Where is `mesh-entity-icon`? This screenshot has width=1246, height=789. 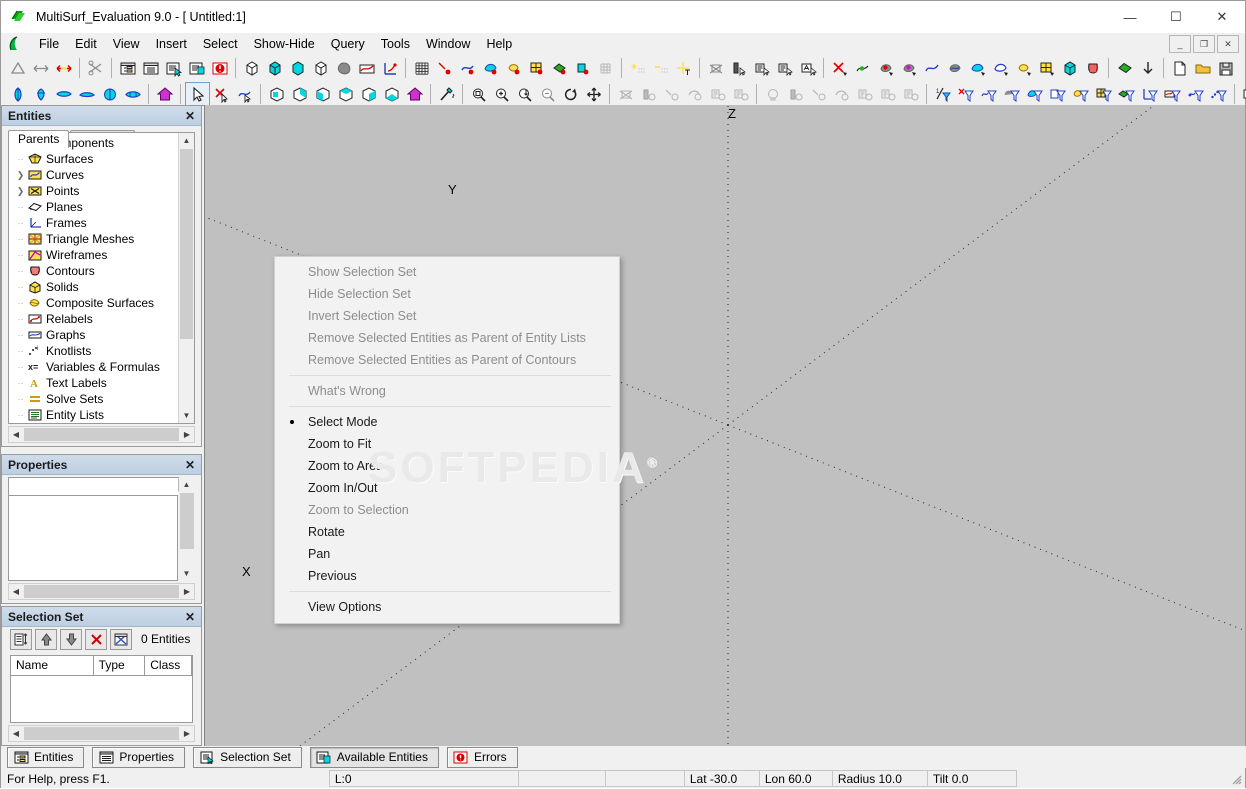 mesh-entity-icon is located at coordinates (536, 68).